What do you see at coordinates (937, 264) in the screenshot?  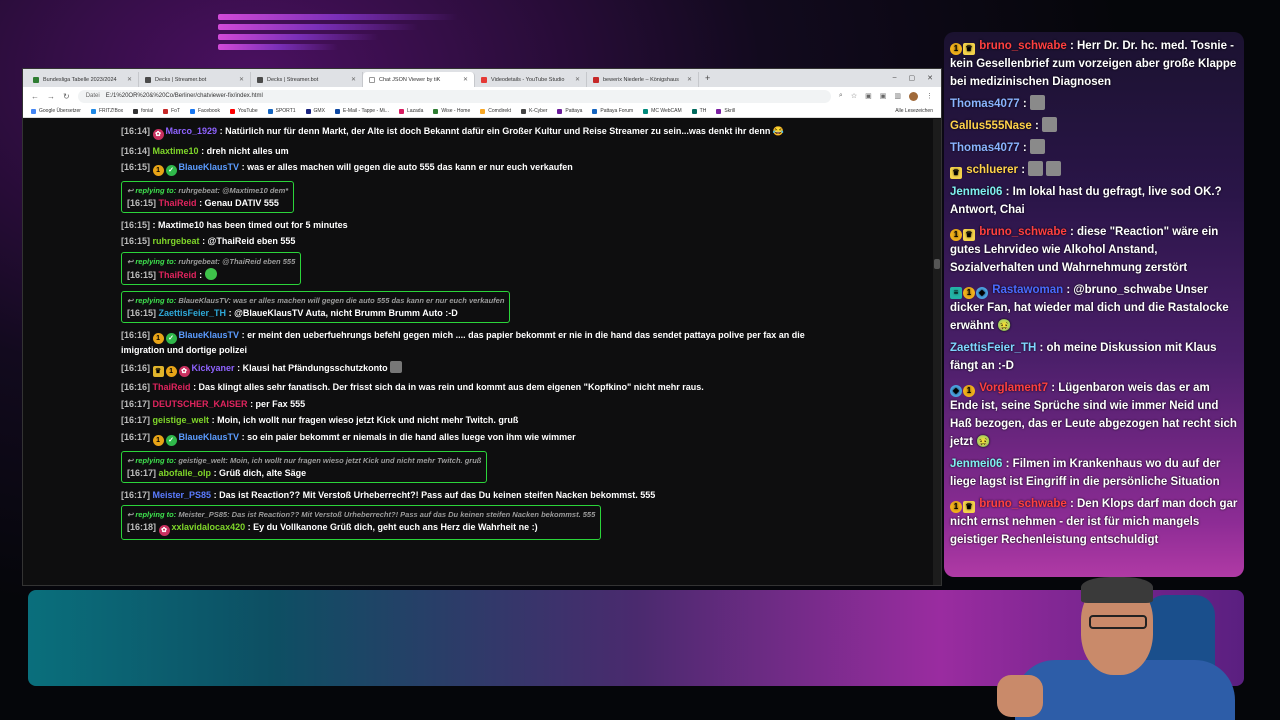 I see `scrollbar-thumb` at bounding box center [937, 264].